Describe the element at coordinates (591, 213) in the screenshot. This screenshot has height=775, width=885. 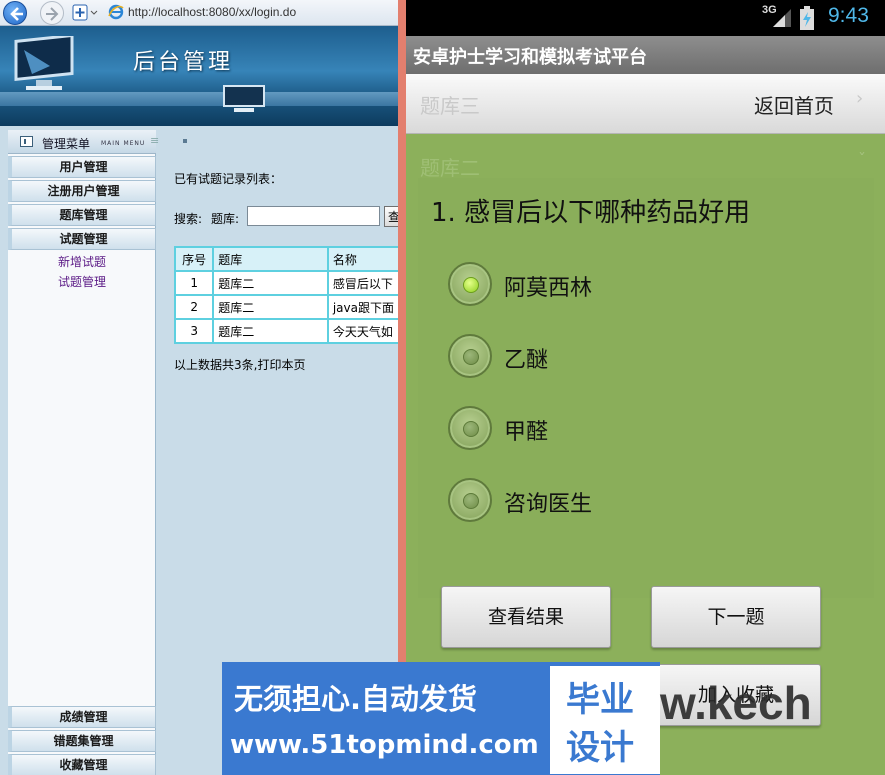
I see `question-text: 1. 感冒后以下哪种药品好用` at that location.